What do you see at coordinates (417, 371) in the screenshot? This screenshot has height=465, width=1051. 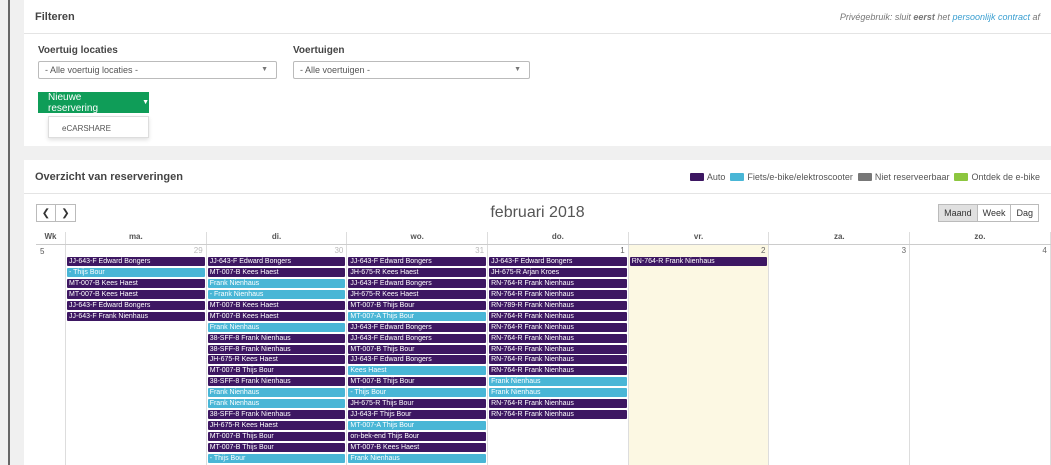 I see `reservation-event: Kees Haest` at bounding box center [417, 371].